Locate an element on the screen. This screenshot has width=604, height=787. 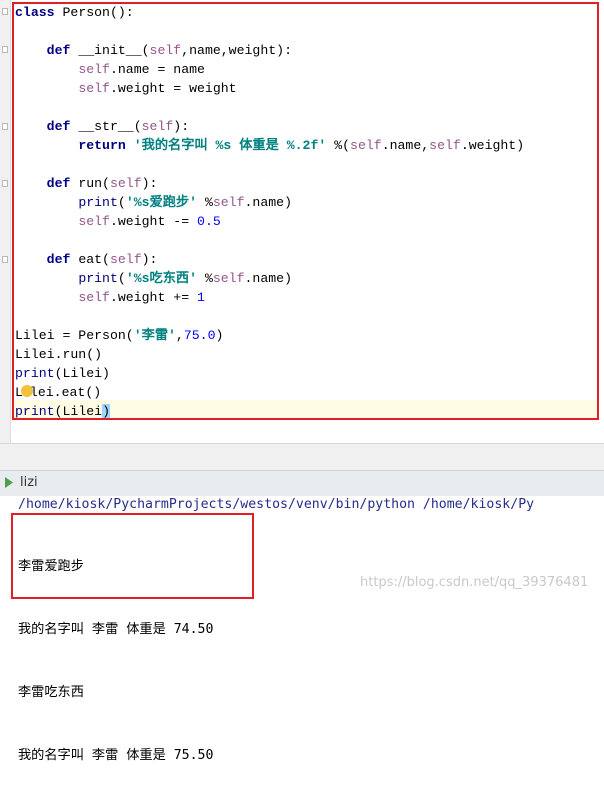
run-tab-label: lizi is located at coordinates (29, 482).